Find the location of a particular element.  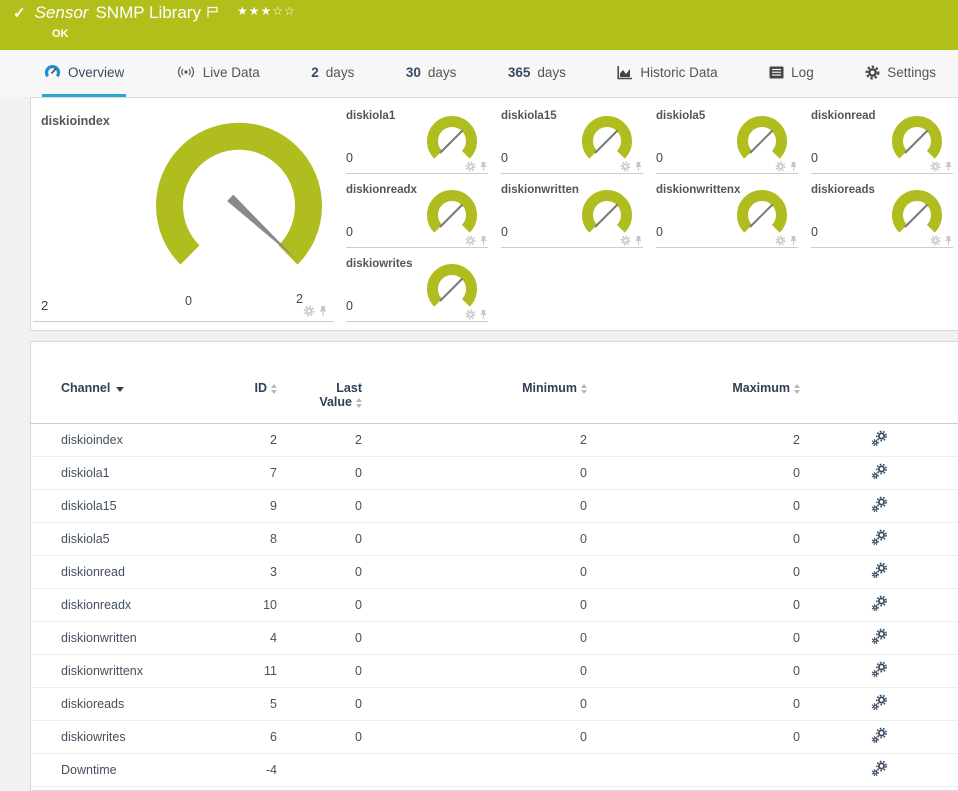

gauge-tile-diskionreadx: diskionreadx 0 is located at coordinates (417, 214).